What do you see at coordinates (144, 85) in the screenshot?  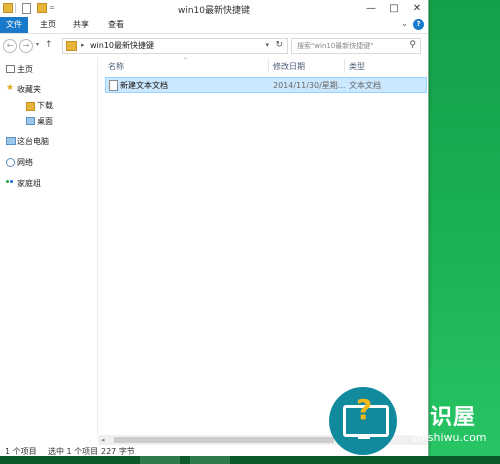 I see `file-name: 新建文本文档` at bounding box center [144, 85].